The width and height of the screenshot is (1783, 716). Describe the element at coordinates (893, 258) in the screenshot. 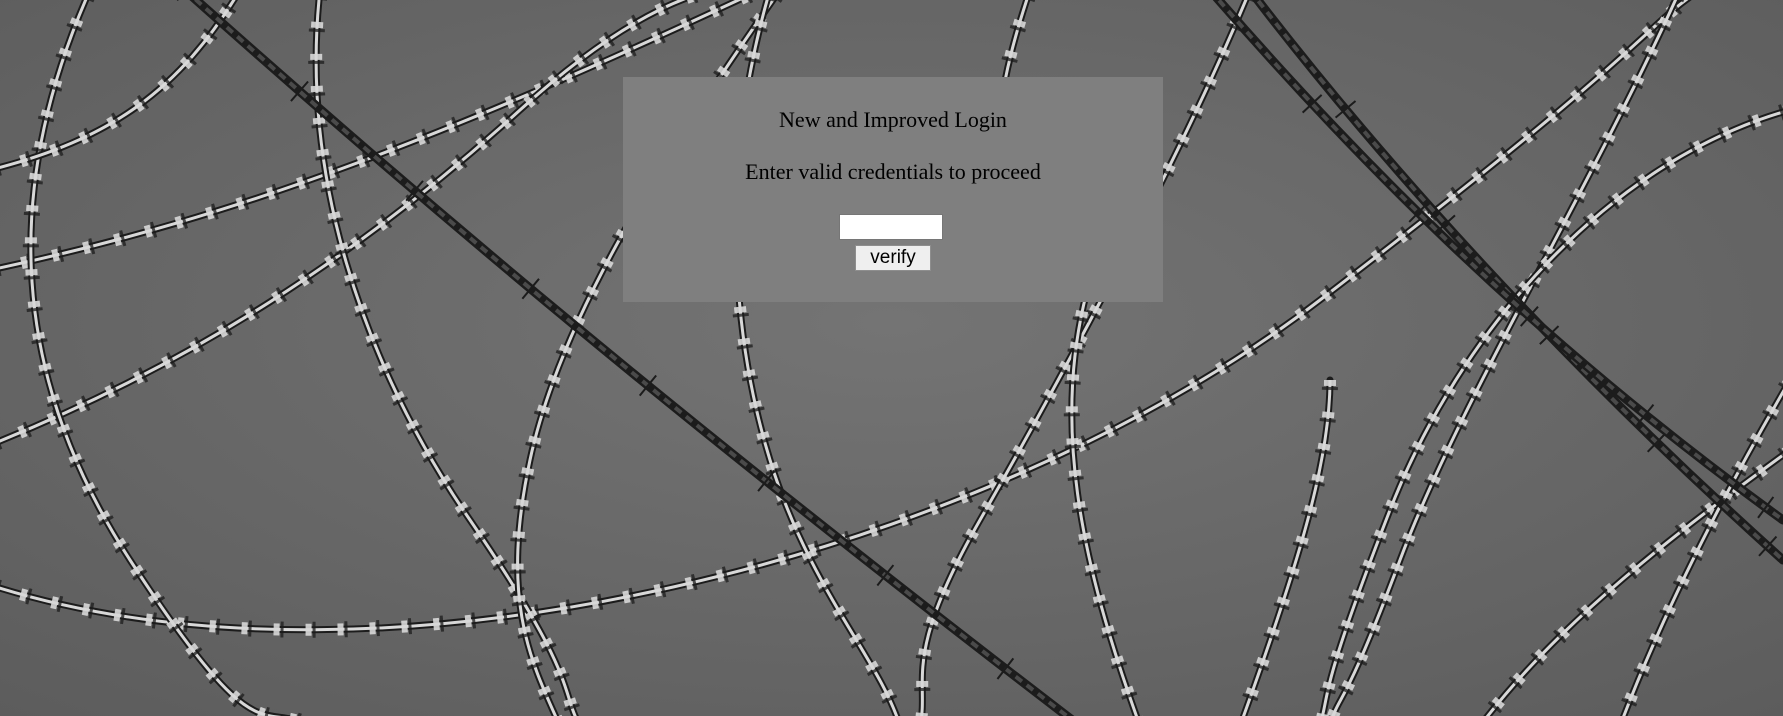

I see `verify-button: verify` at that location.